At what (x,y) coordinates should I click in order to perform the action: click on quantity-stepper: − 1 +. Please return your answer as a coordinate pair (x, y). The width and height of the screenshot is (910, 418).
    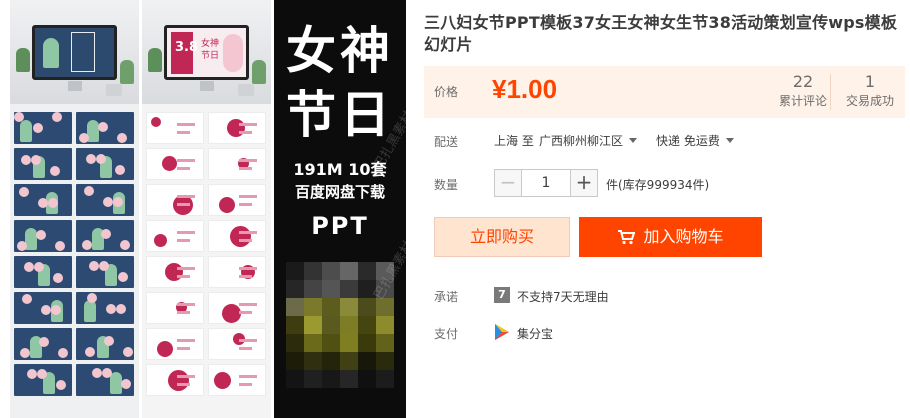
    Looking at the image, I should click on (546, 183).